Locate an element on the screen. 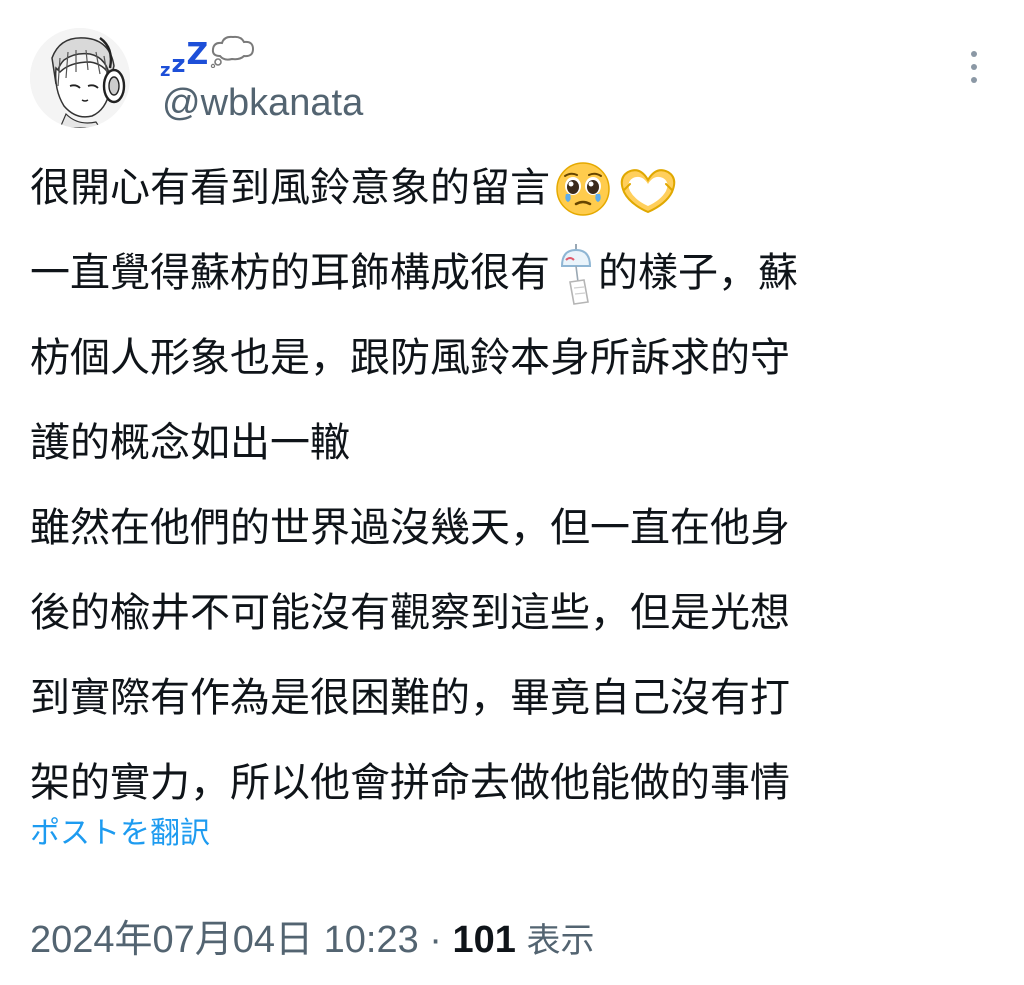  tweet-line: 枋個人形象也是，跟防風鈴本身所訴求的守 is located at coordinates (510, 358).